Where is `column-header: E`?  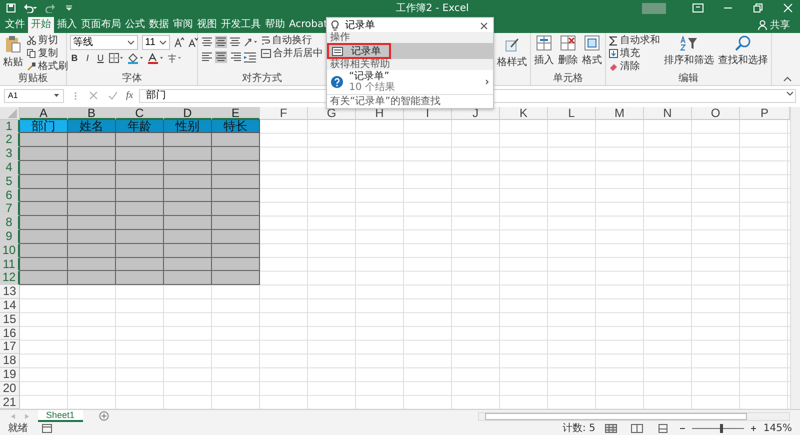 column-header: E is located at coordinates (236, 113).